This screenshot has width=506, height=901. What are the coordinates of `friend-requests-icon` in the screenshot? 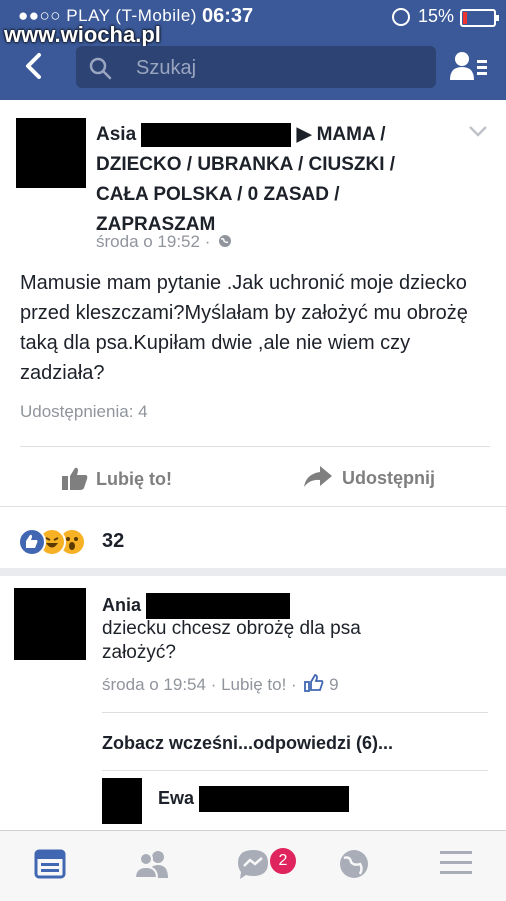 It's located at (152, 864).